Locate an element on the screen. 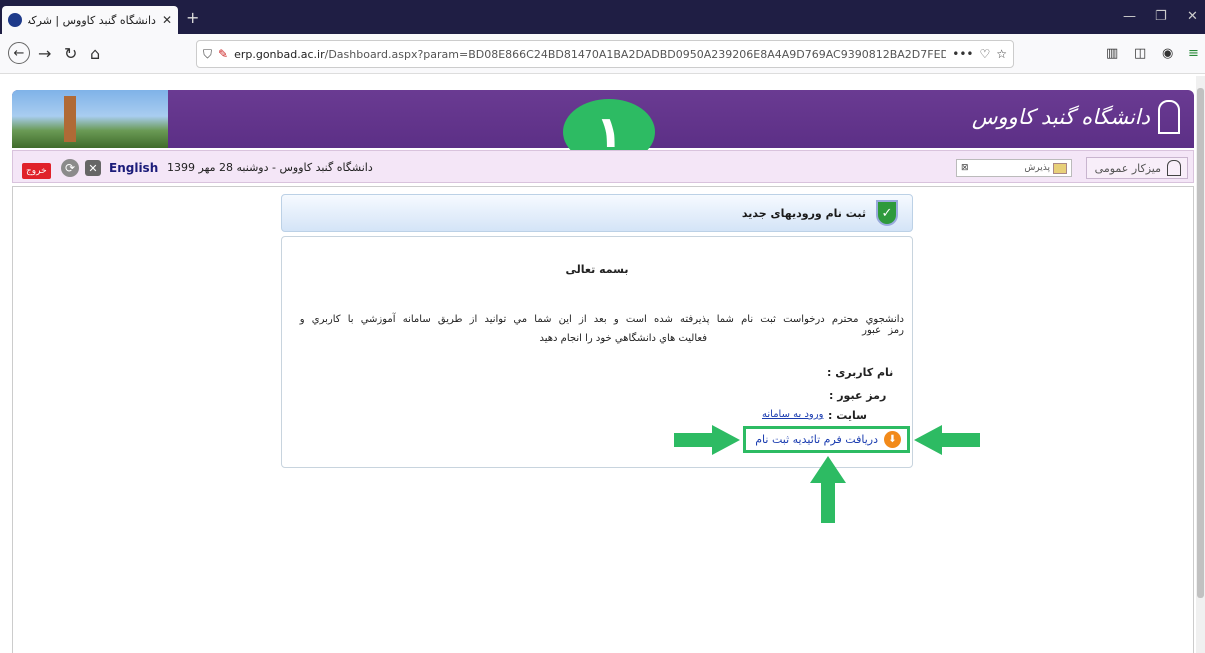 This screenshot has height=653, width=1205. account-icon: ◉ is located at coordinates (1167, 53).